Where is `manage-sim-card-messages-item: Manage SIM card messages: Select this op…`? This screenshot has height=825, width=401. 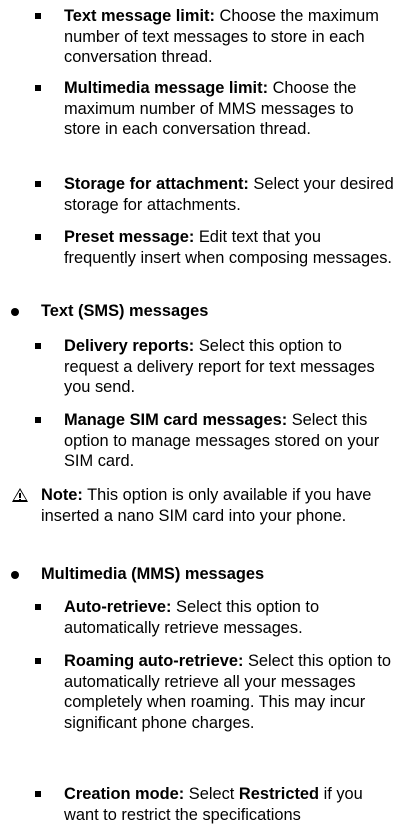
manage-sim-card-messages-item: Manage SIM card messages: Select this op… is located at coordinates (214, 441).